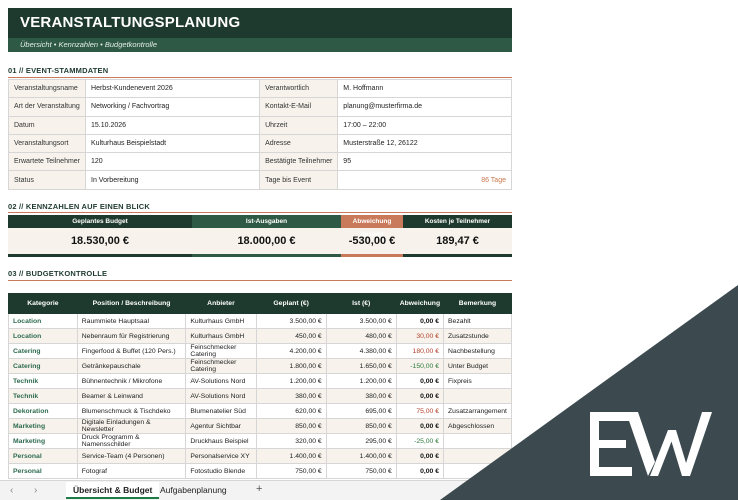  Describe the element at coordinates (291, 366) in the screenshot. I see `planned-cell: 1.800,00 €` at that location.